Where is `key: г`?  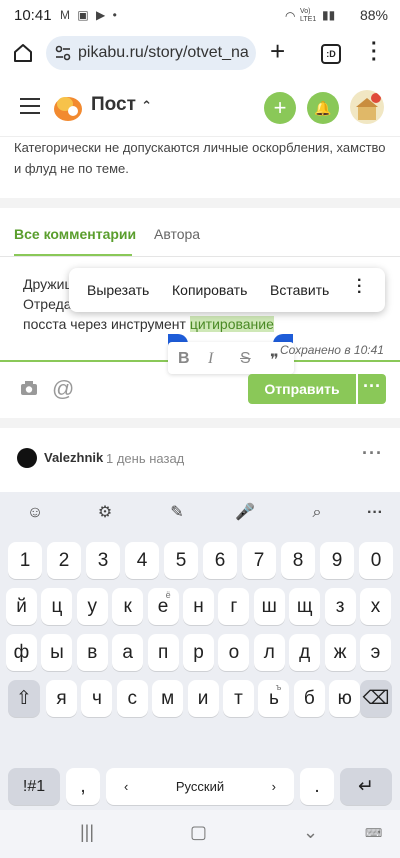 key: г is located at coordinates (234, 606).